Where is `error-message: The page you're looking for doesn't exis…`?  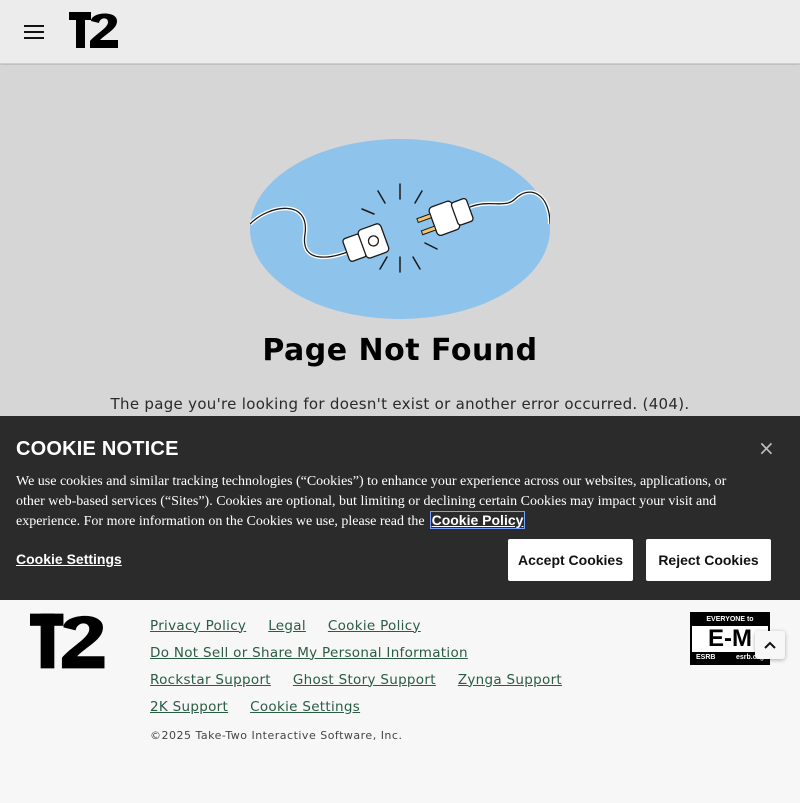 error-message: The page you're looking for doesn't exis… is located at coordinates (400, 404).